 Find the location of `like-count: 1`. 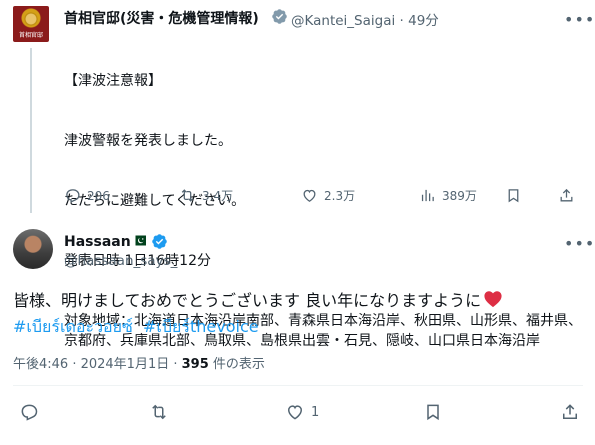

like-count: 1 is located at coordinates (315, 412).